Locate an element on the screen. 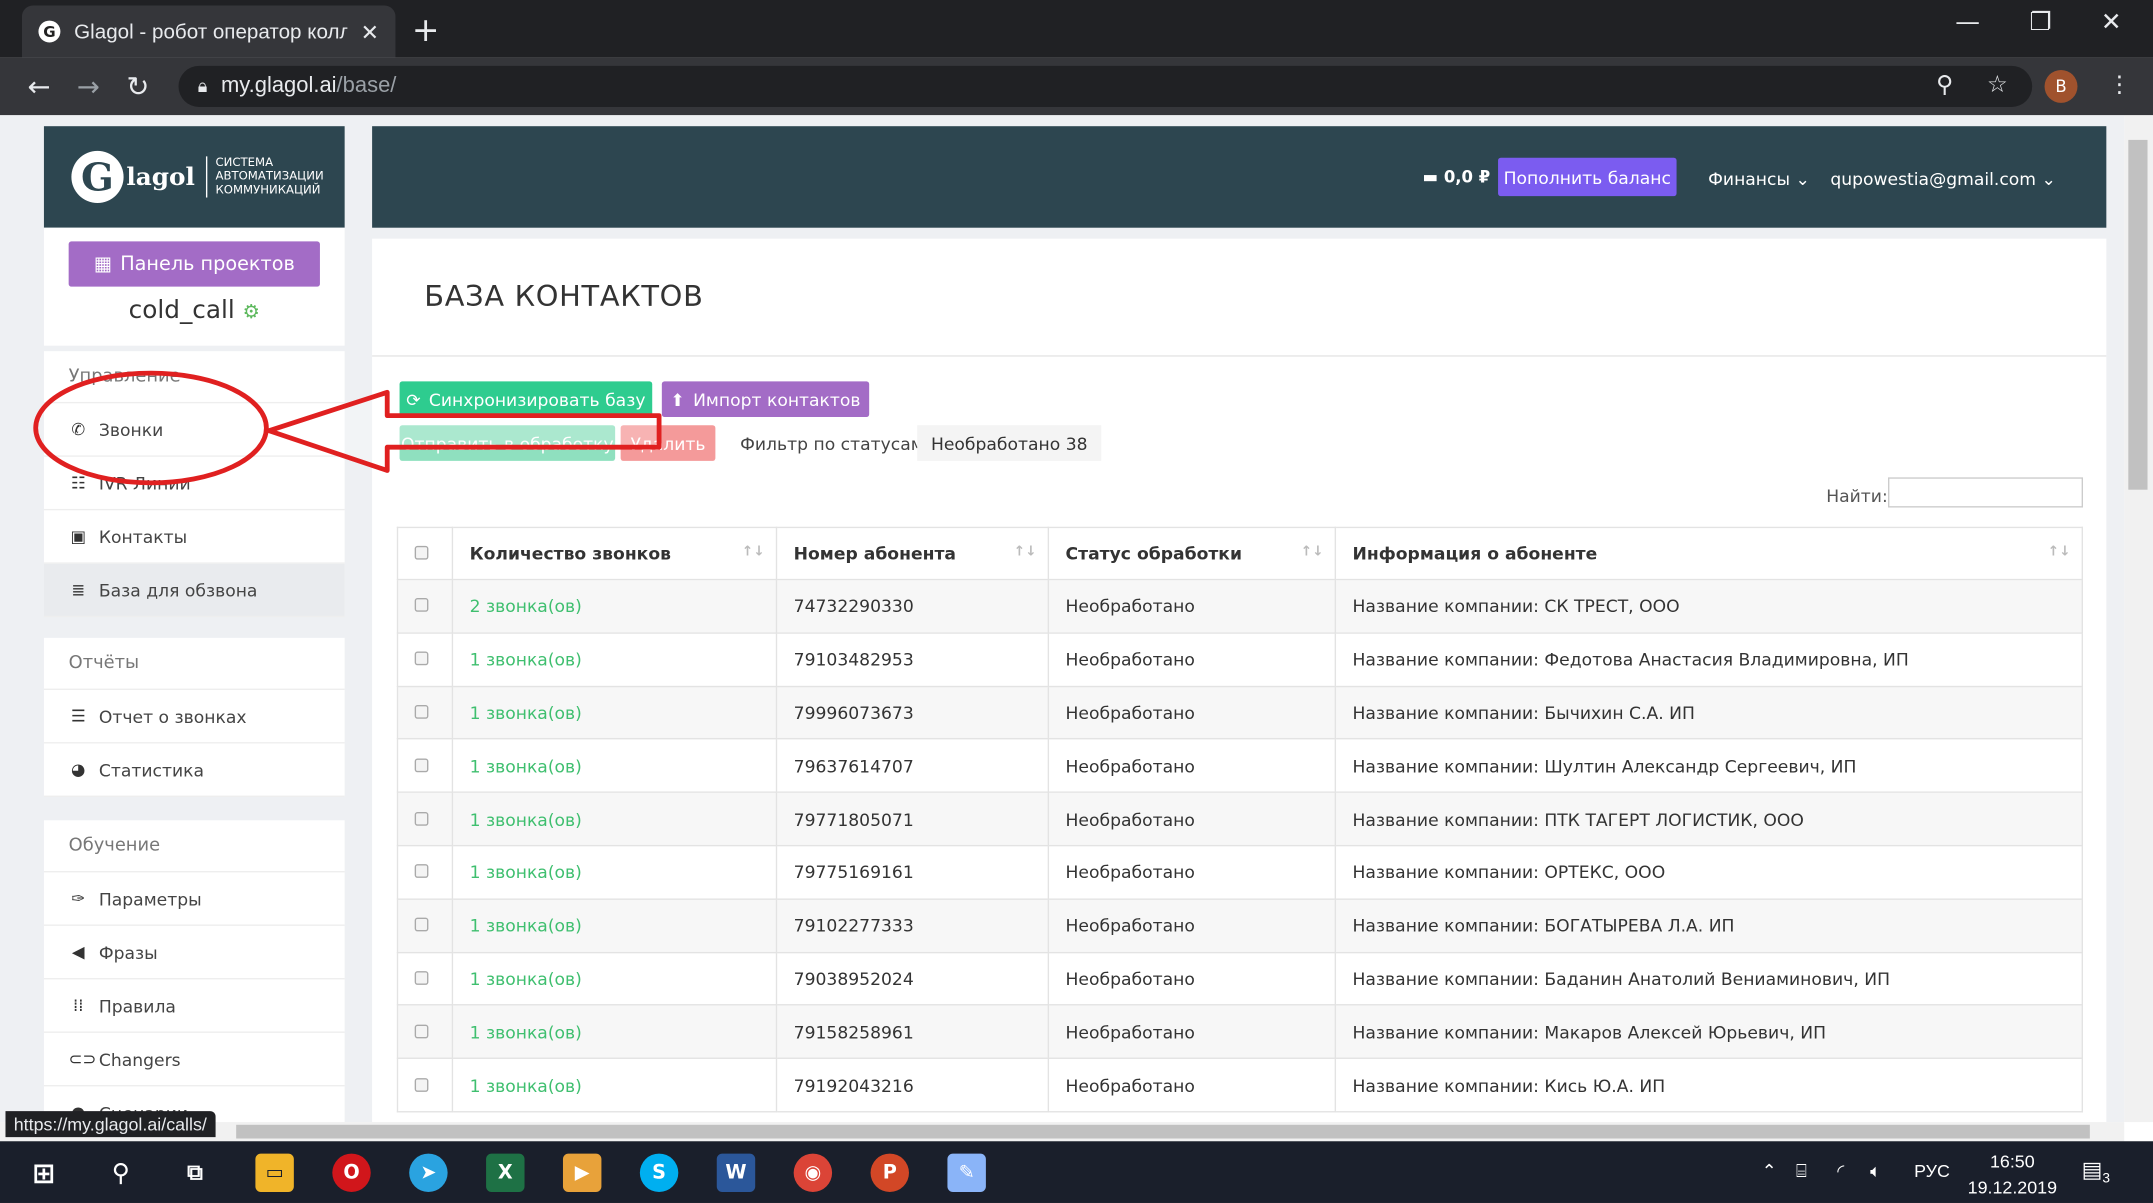 Image resolution: width=2153 pixels, height=1203 pixels. calls-link: 2 звонка(ов) is located at coordinates (614, 606).